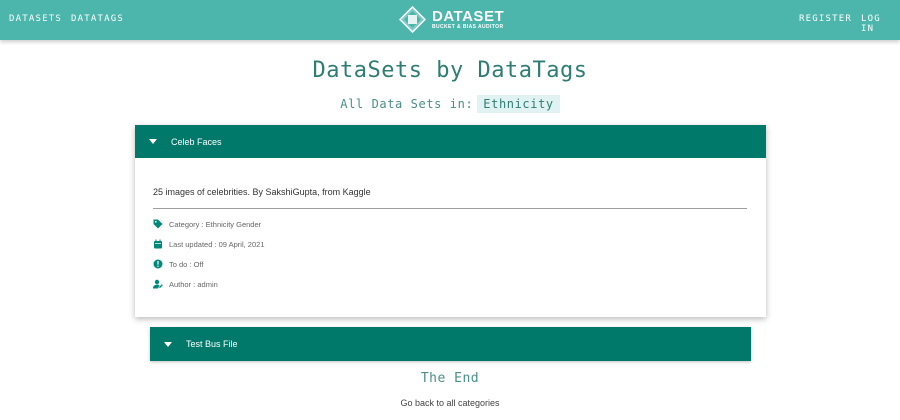  Describe the element at coordinates (412, 19) in the screenshot. I see `logo-badge-icon` at that location.